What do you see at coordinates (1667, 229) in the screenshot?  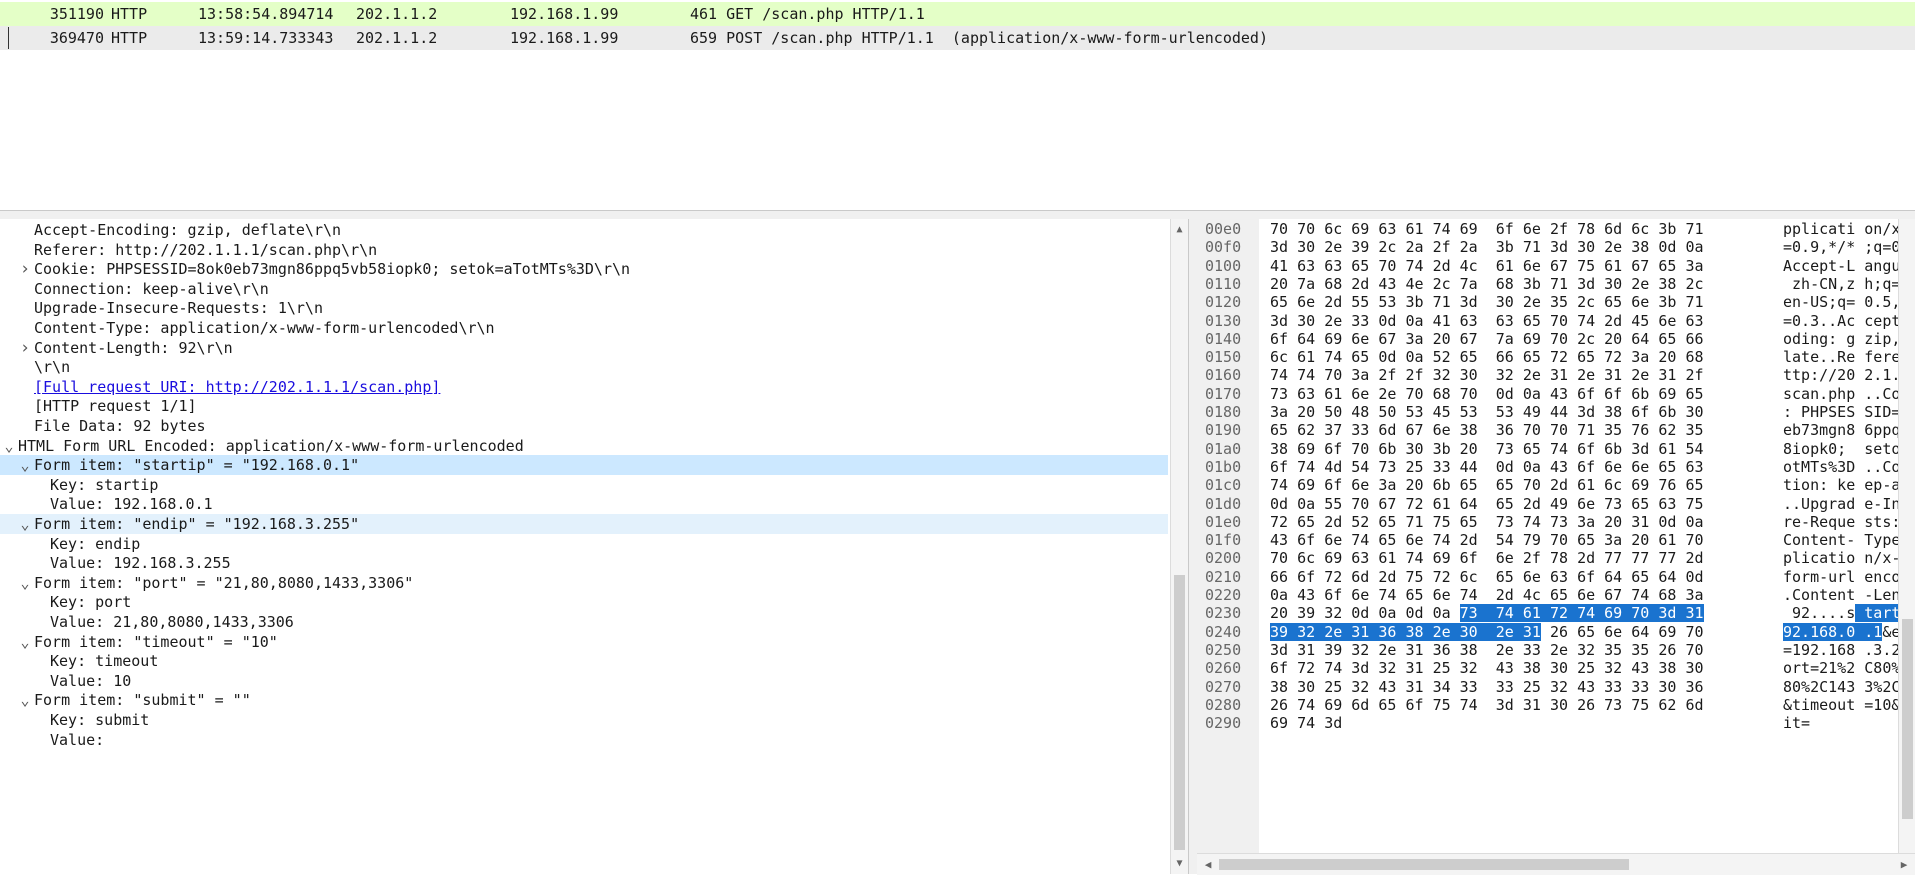 I see `hex-byte: 3b` at bounding box center [1667, 229].